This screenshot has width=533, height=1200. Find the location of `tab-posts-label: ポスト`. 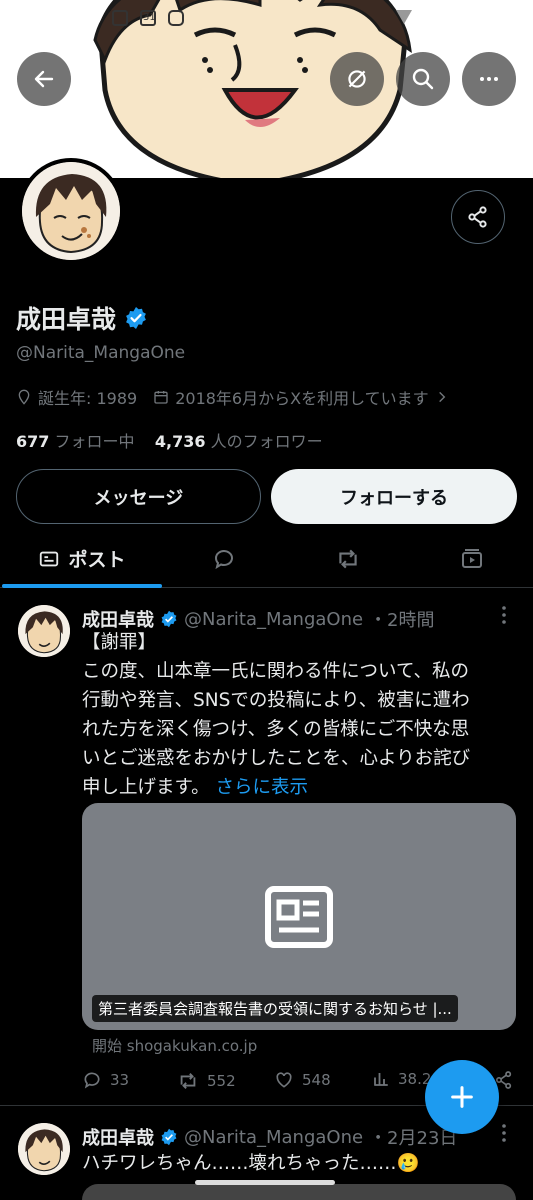

tab-posts-label: ポスト is located at coordinates (97, 560).